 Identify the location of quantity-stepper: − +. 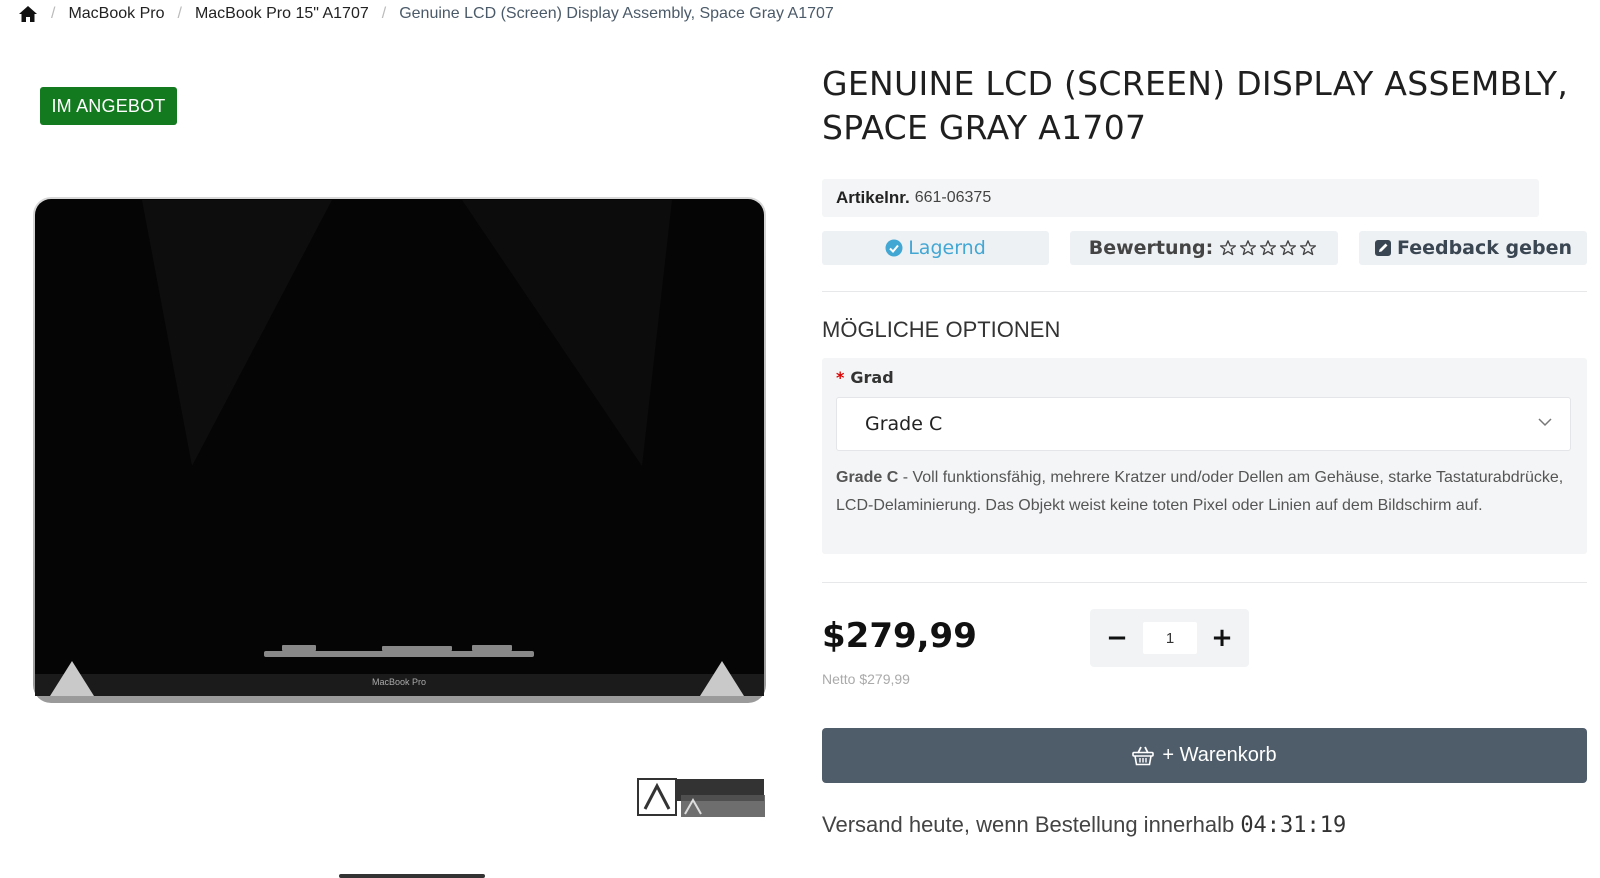
(1169, 638).